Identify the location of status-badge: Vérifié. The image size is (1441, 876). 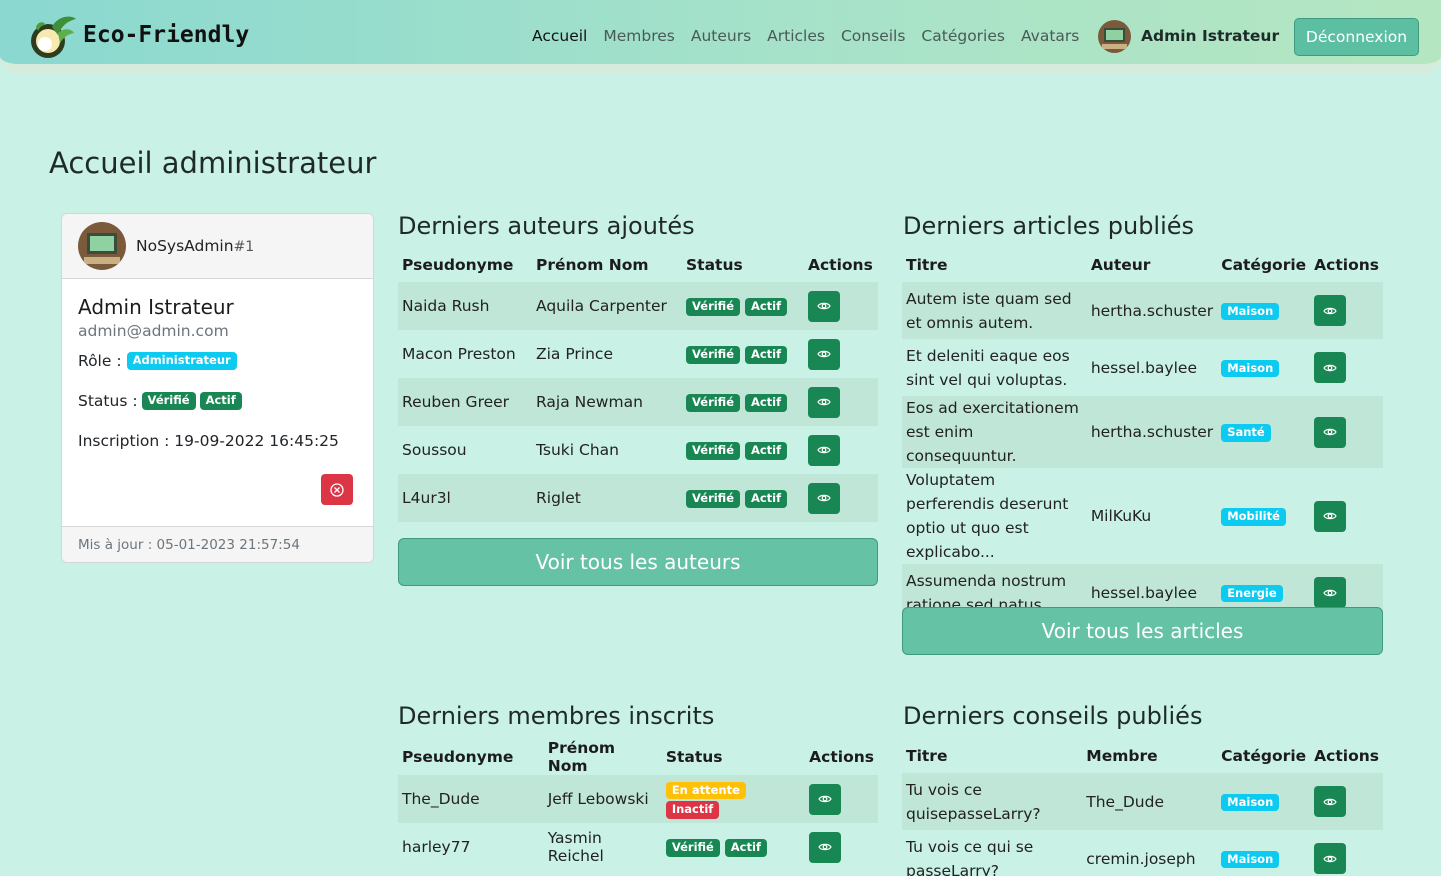
(692, 848).